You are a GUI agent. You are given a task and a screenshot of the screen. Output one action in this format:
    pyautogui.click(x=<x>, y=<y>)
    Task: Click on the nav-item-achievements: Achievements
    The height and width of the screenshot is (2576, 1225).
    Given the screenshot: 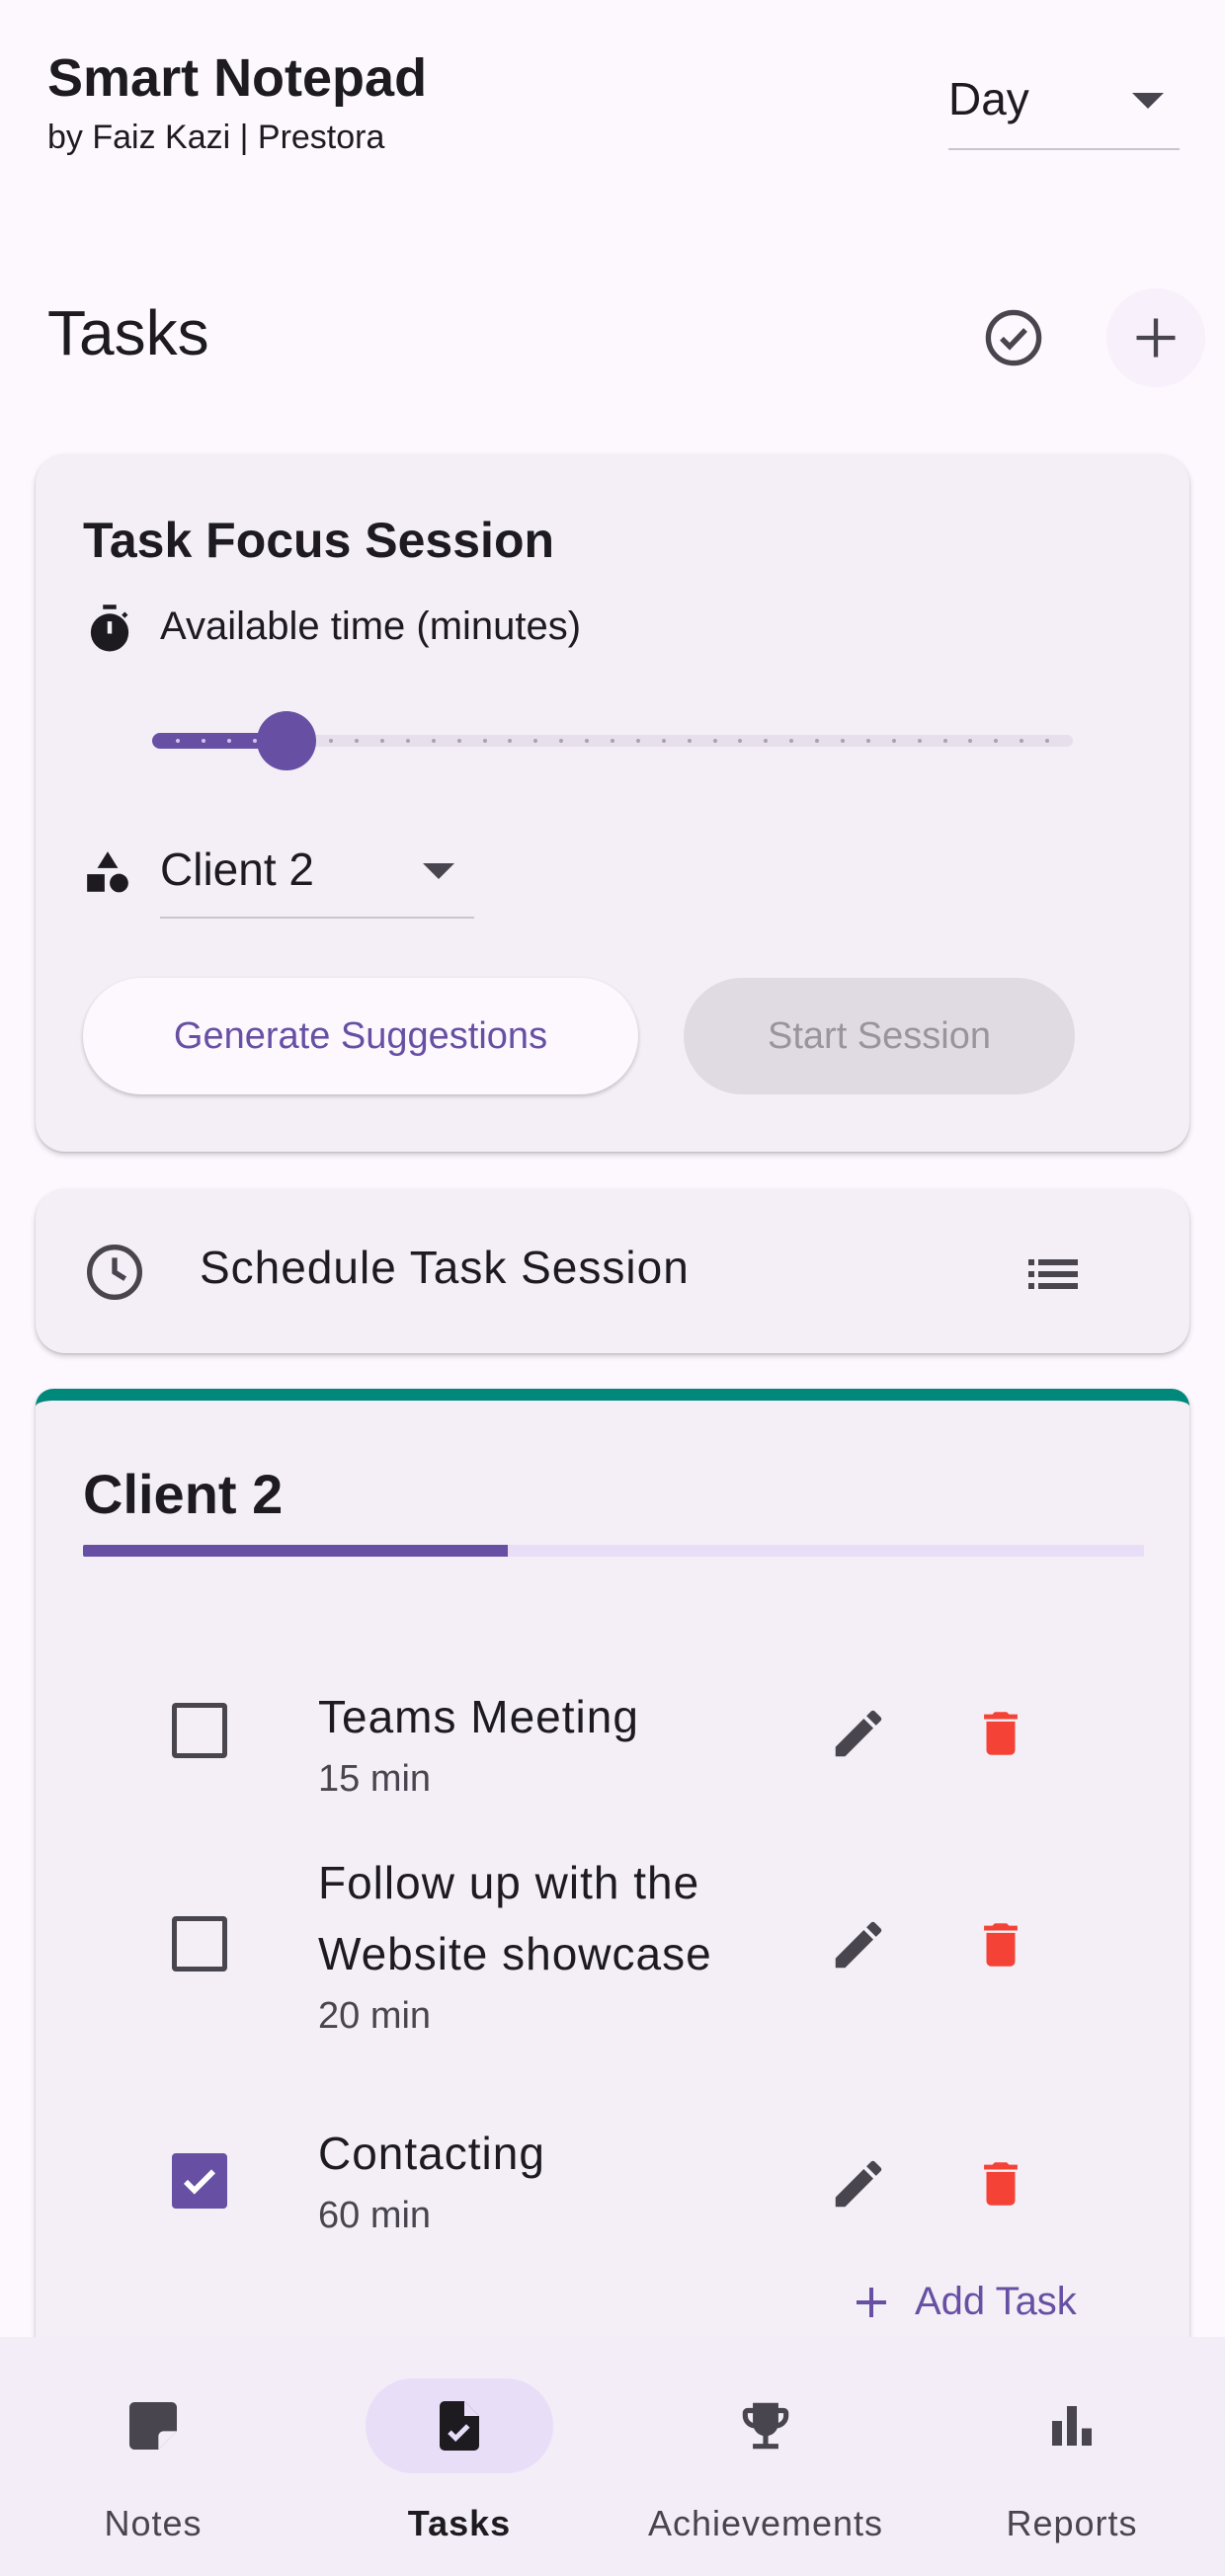 What is the action you would take?
    pyautogui.click(x=765, y=2456)
    